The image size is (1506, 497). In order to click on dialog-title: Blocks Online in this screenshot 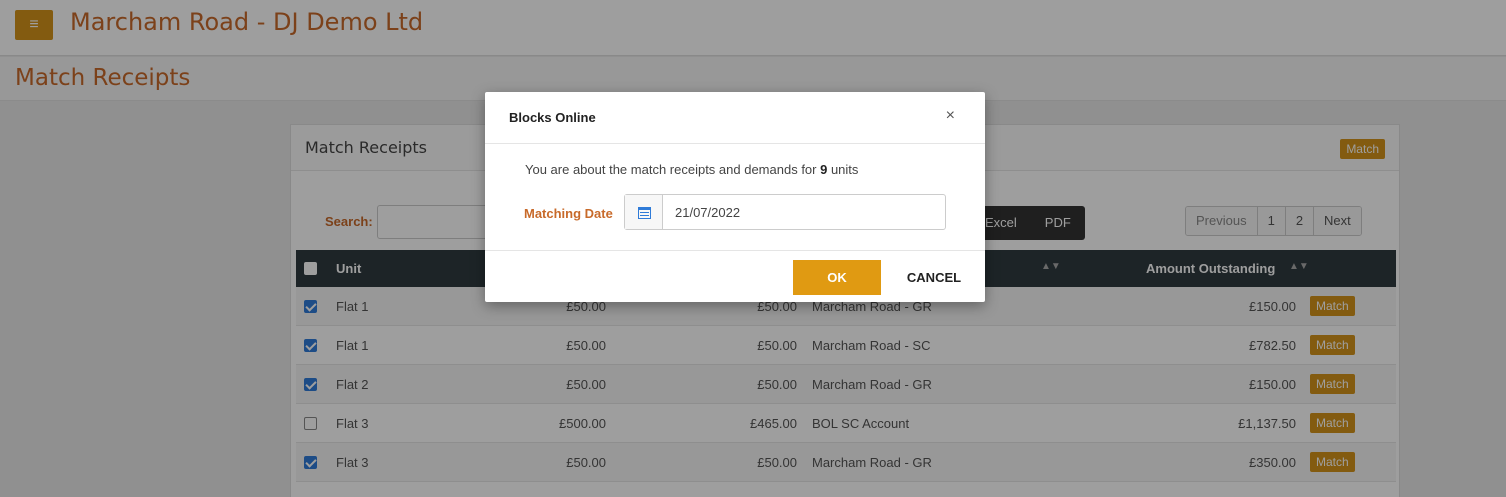, I will do `click(552, 117)`.